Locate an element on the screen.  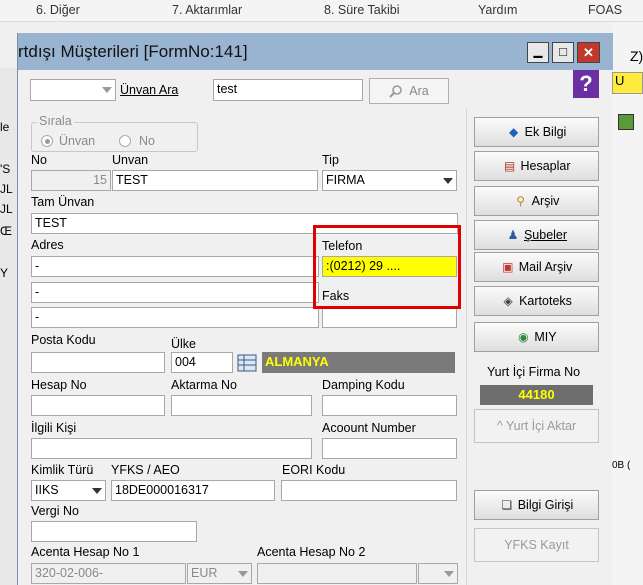
magnifier-icon: ⚲ is located at coordinates (520, 201).